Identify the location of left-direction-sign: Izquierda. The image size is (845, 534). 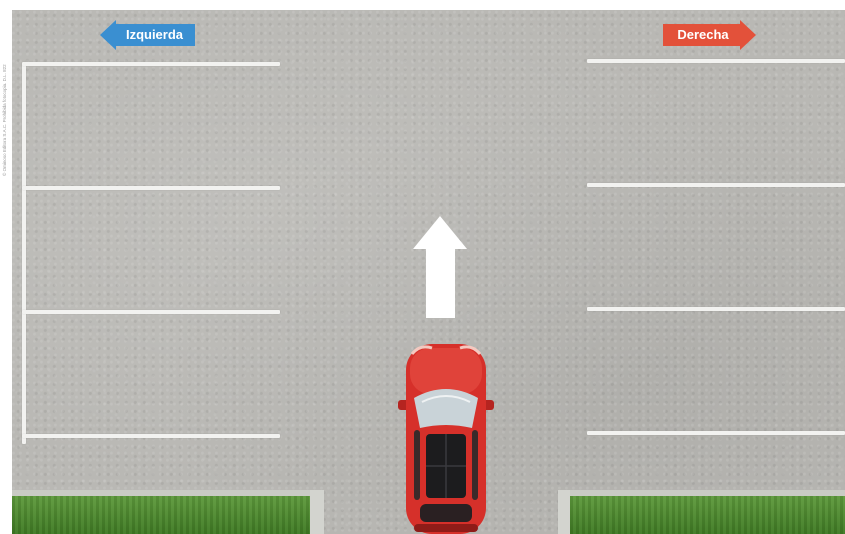
(147, 35).